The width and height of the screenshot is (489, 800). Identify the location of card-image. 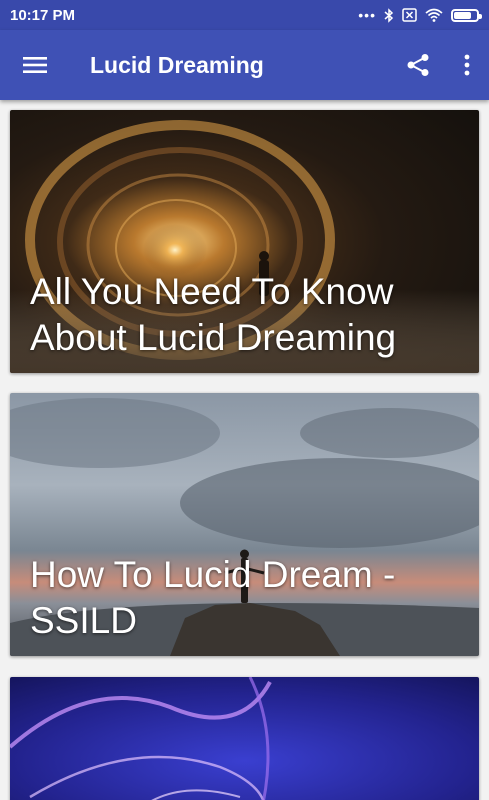
(244, 738).